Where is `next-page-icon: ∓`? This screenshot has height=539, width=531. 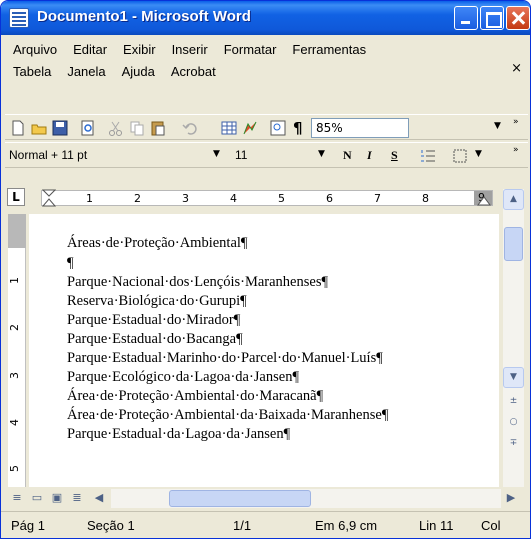
next-page-icon: ∓ is located at coordinates (513, 444).